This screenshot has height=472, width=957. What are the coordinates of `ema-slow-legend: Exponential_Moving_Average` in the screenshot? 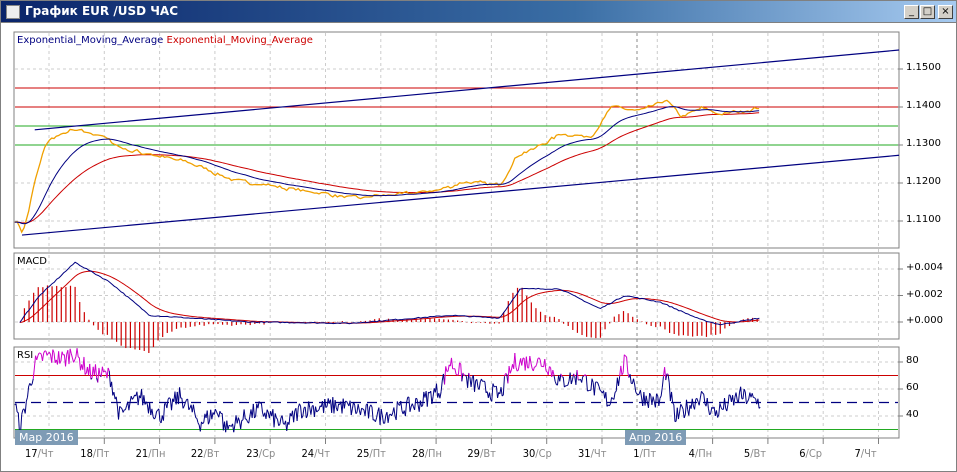 It's located at (239, 40).